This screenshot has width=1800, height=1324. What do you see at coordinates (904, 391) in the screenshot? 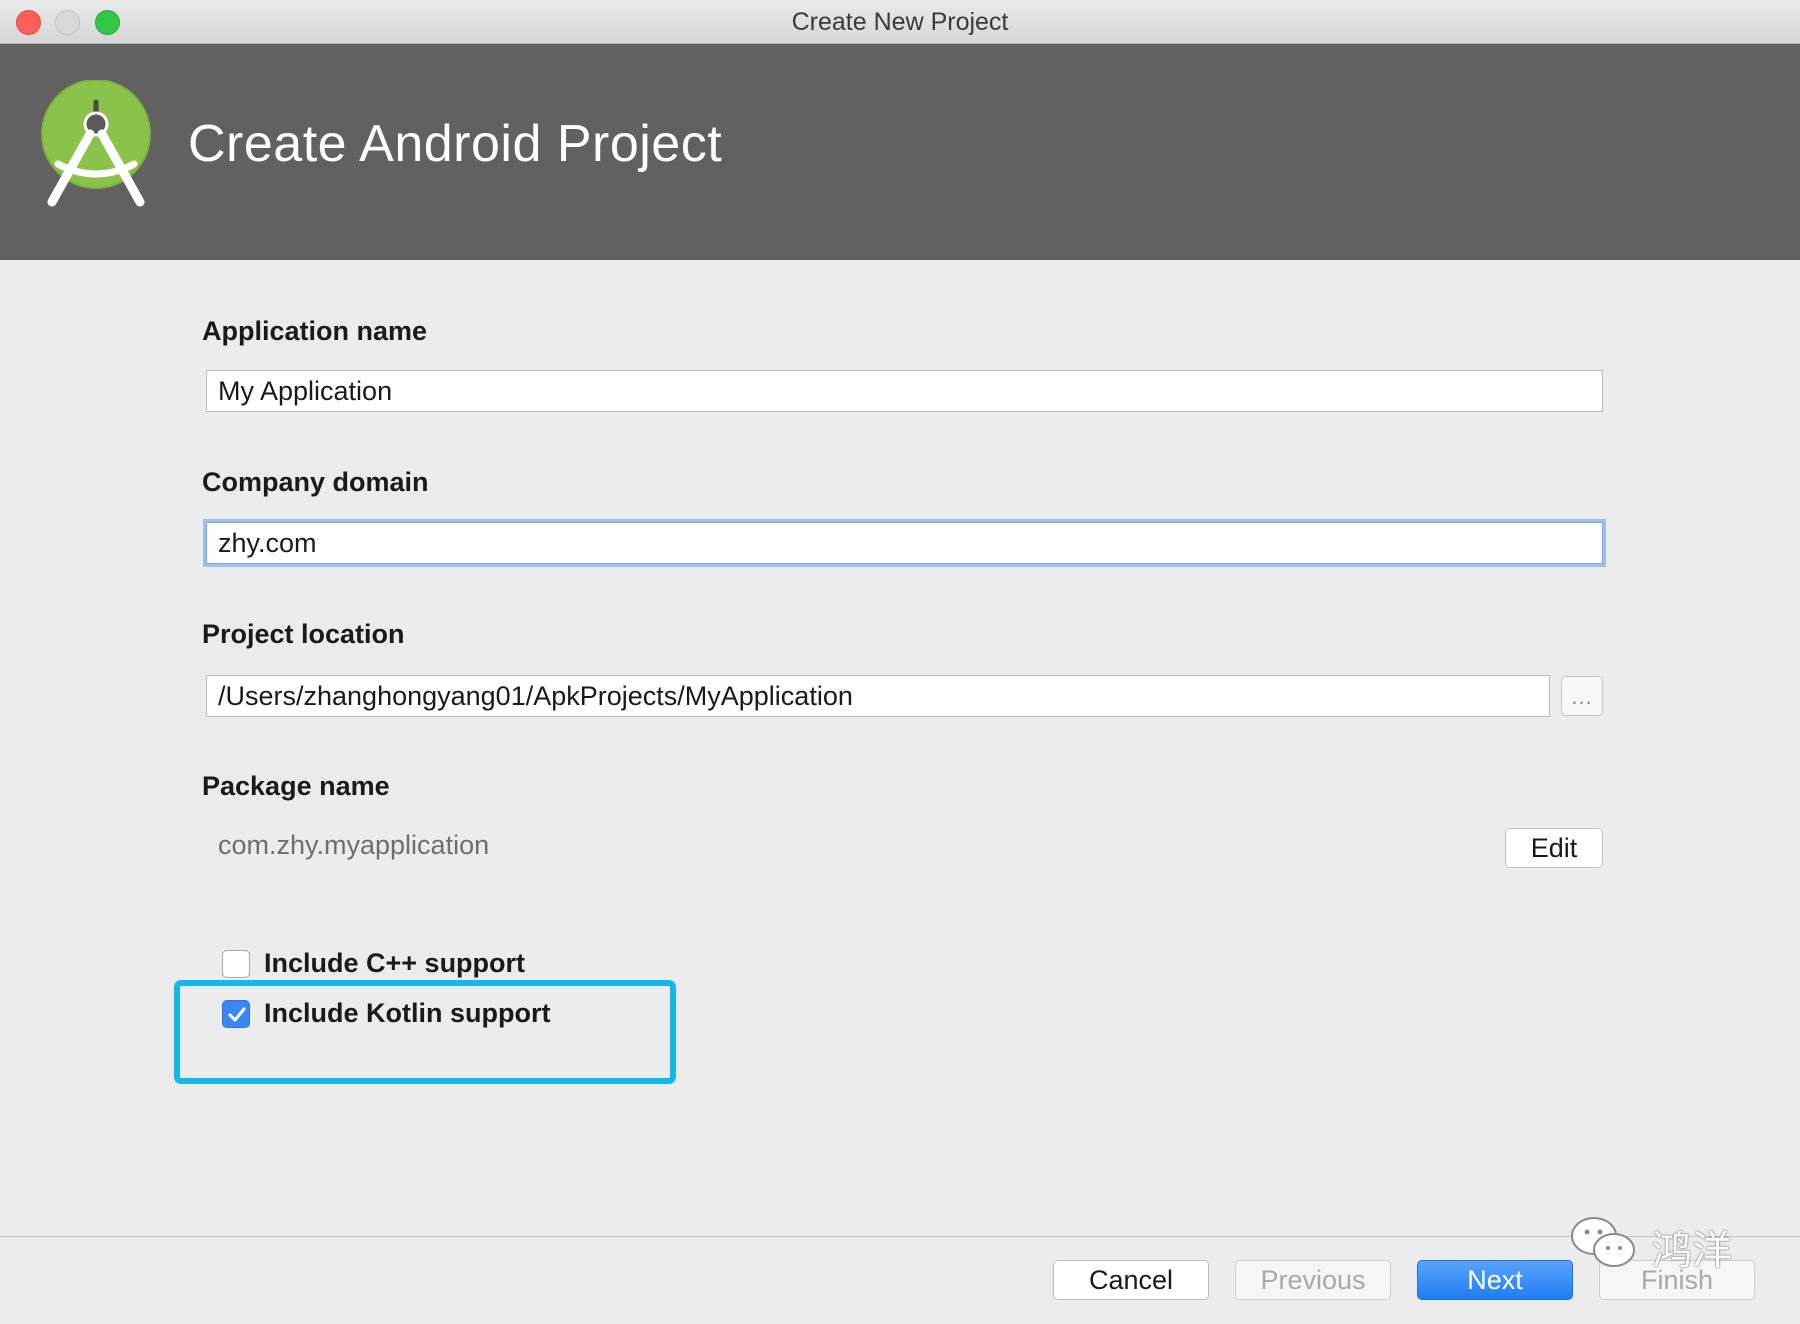
I see `application-name-input` at bounding box center [904, 391].